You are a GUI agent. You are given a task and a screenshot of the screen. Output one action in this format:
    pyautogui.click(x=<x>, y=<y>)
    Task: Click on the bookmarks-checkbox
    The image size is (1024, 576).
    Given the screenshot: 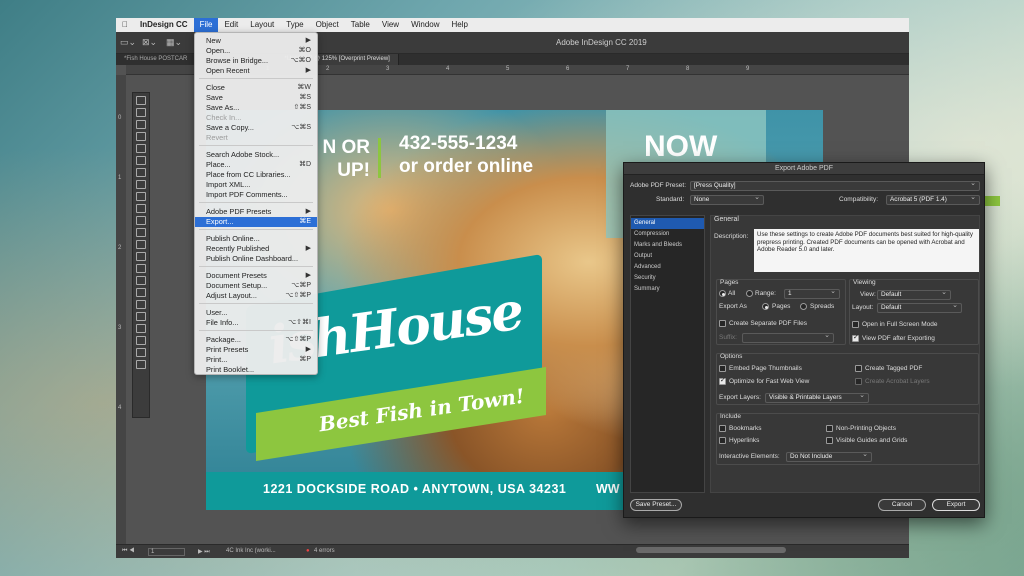 What is the action you would take?
    pyautogui.click(x=722, y=428)
    